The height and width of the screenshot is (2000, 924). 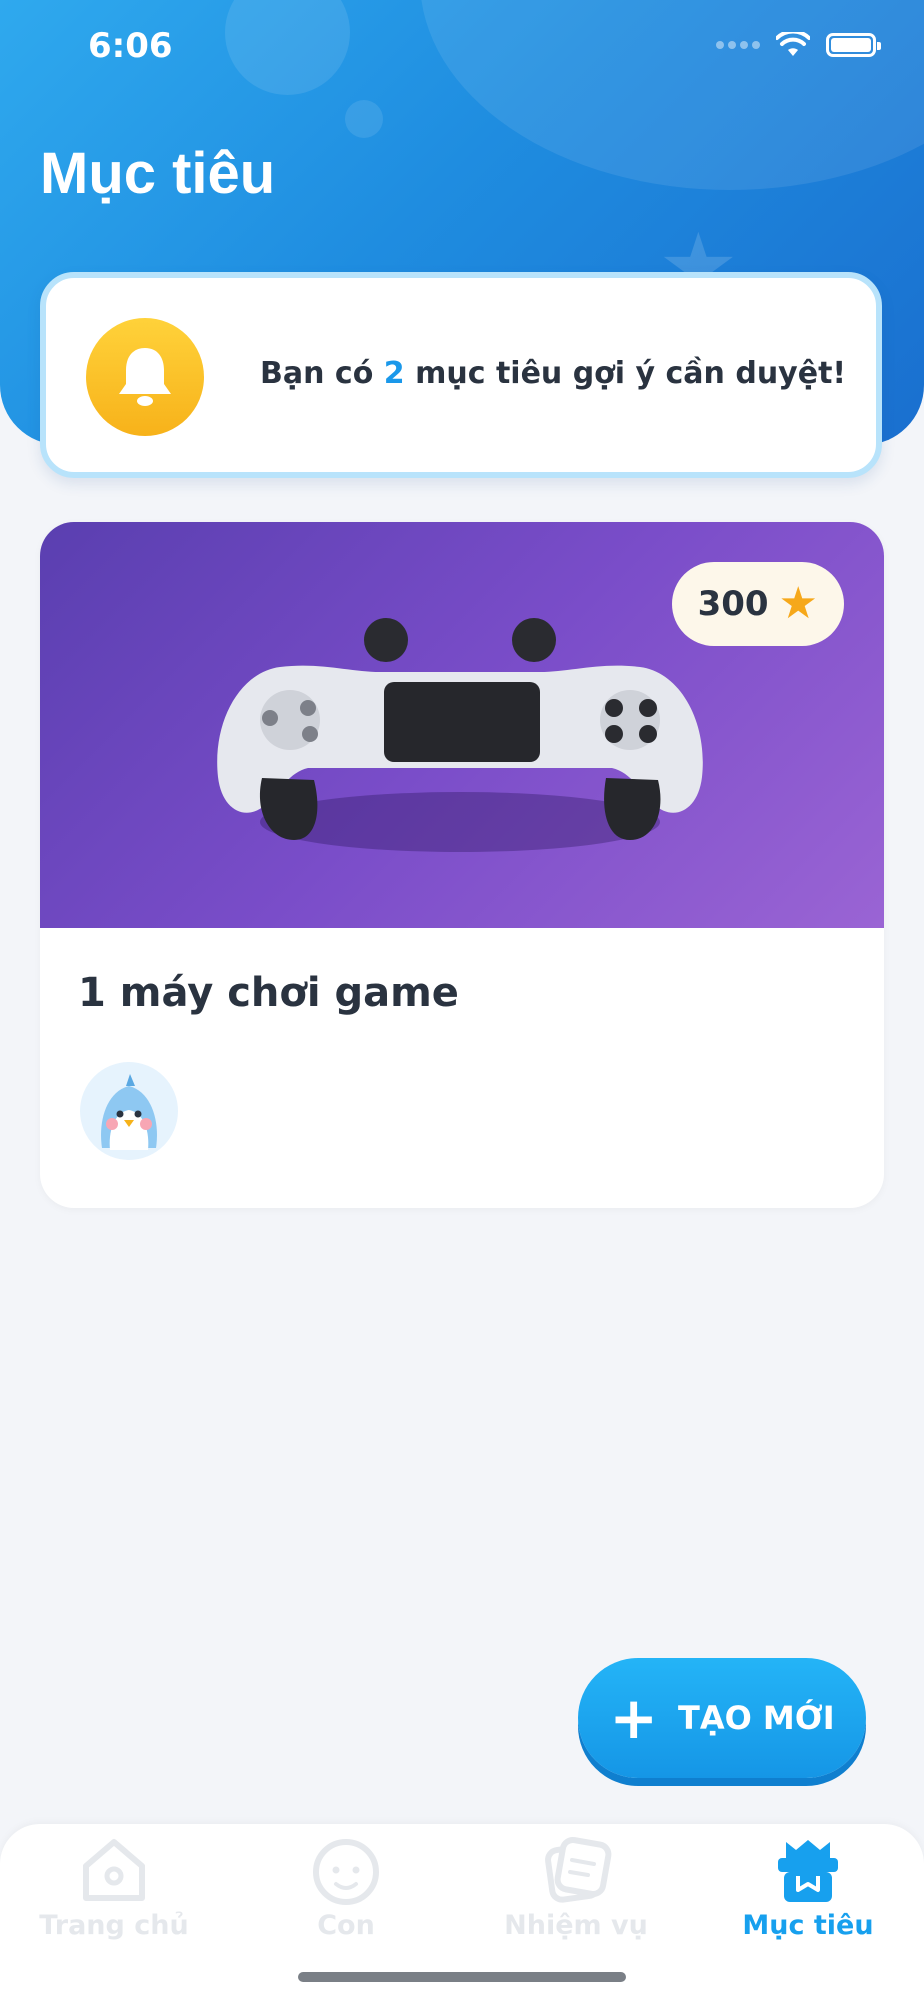 What do you see at coordinates (738, 45) in the screenshot?
I see `signal-icon` at bounding box center [738, 45].